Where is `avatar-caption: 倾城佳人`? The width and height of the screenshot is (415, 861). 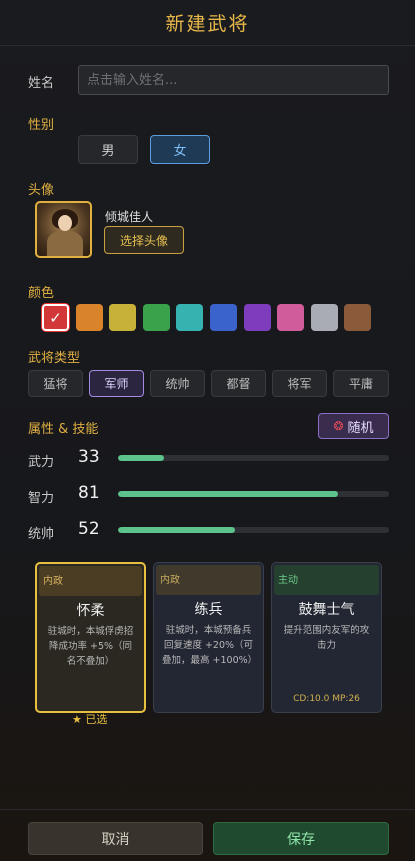
avatar-caption: 倾城佳人 is located at coordinates (129, 217).